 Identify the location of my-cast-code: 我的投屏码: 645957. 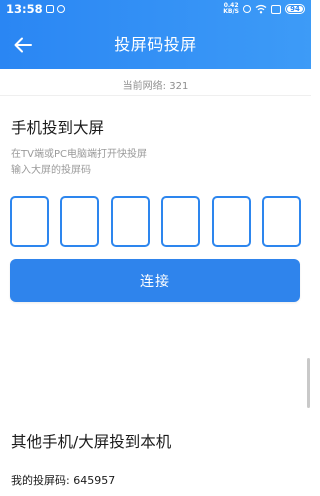
(63, 480).